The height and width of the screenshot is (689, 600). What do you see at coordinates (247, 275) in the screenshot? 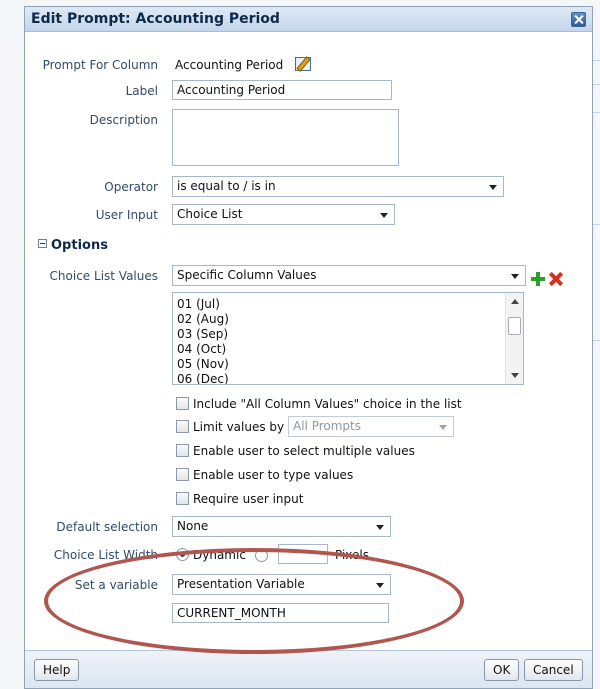
I see `choice-list-values-select-value: Specific Column Values` at bounding box center [247, 275].